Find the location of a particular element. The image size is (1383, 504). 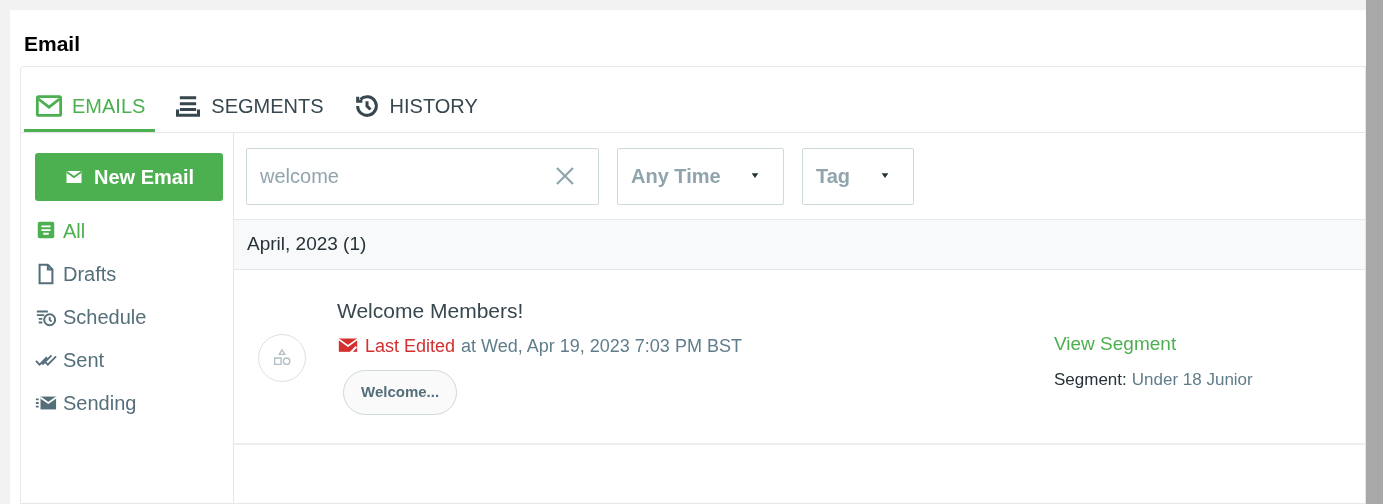

group-heading: April, 2023 (1) is located at coordinates (307, 244).